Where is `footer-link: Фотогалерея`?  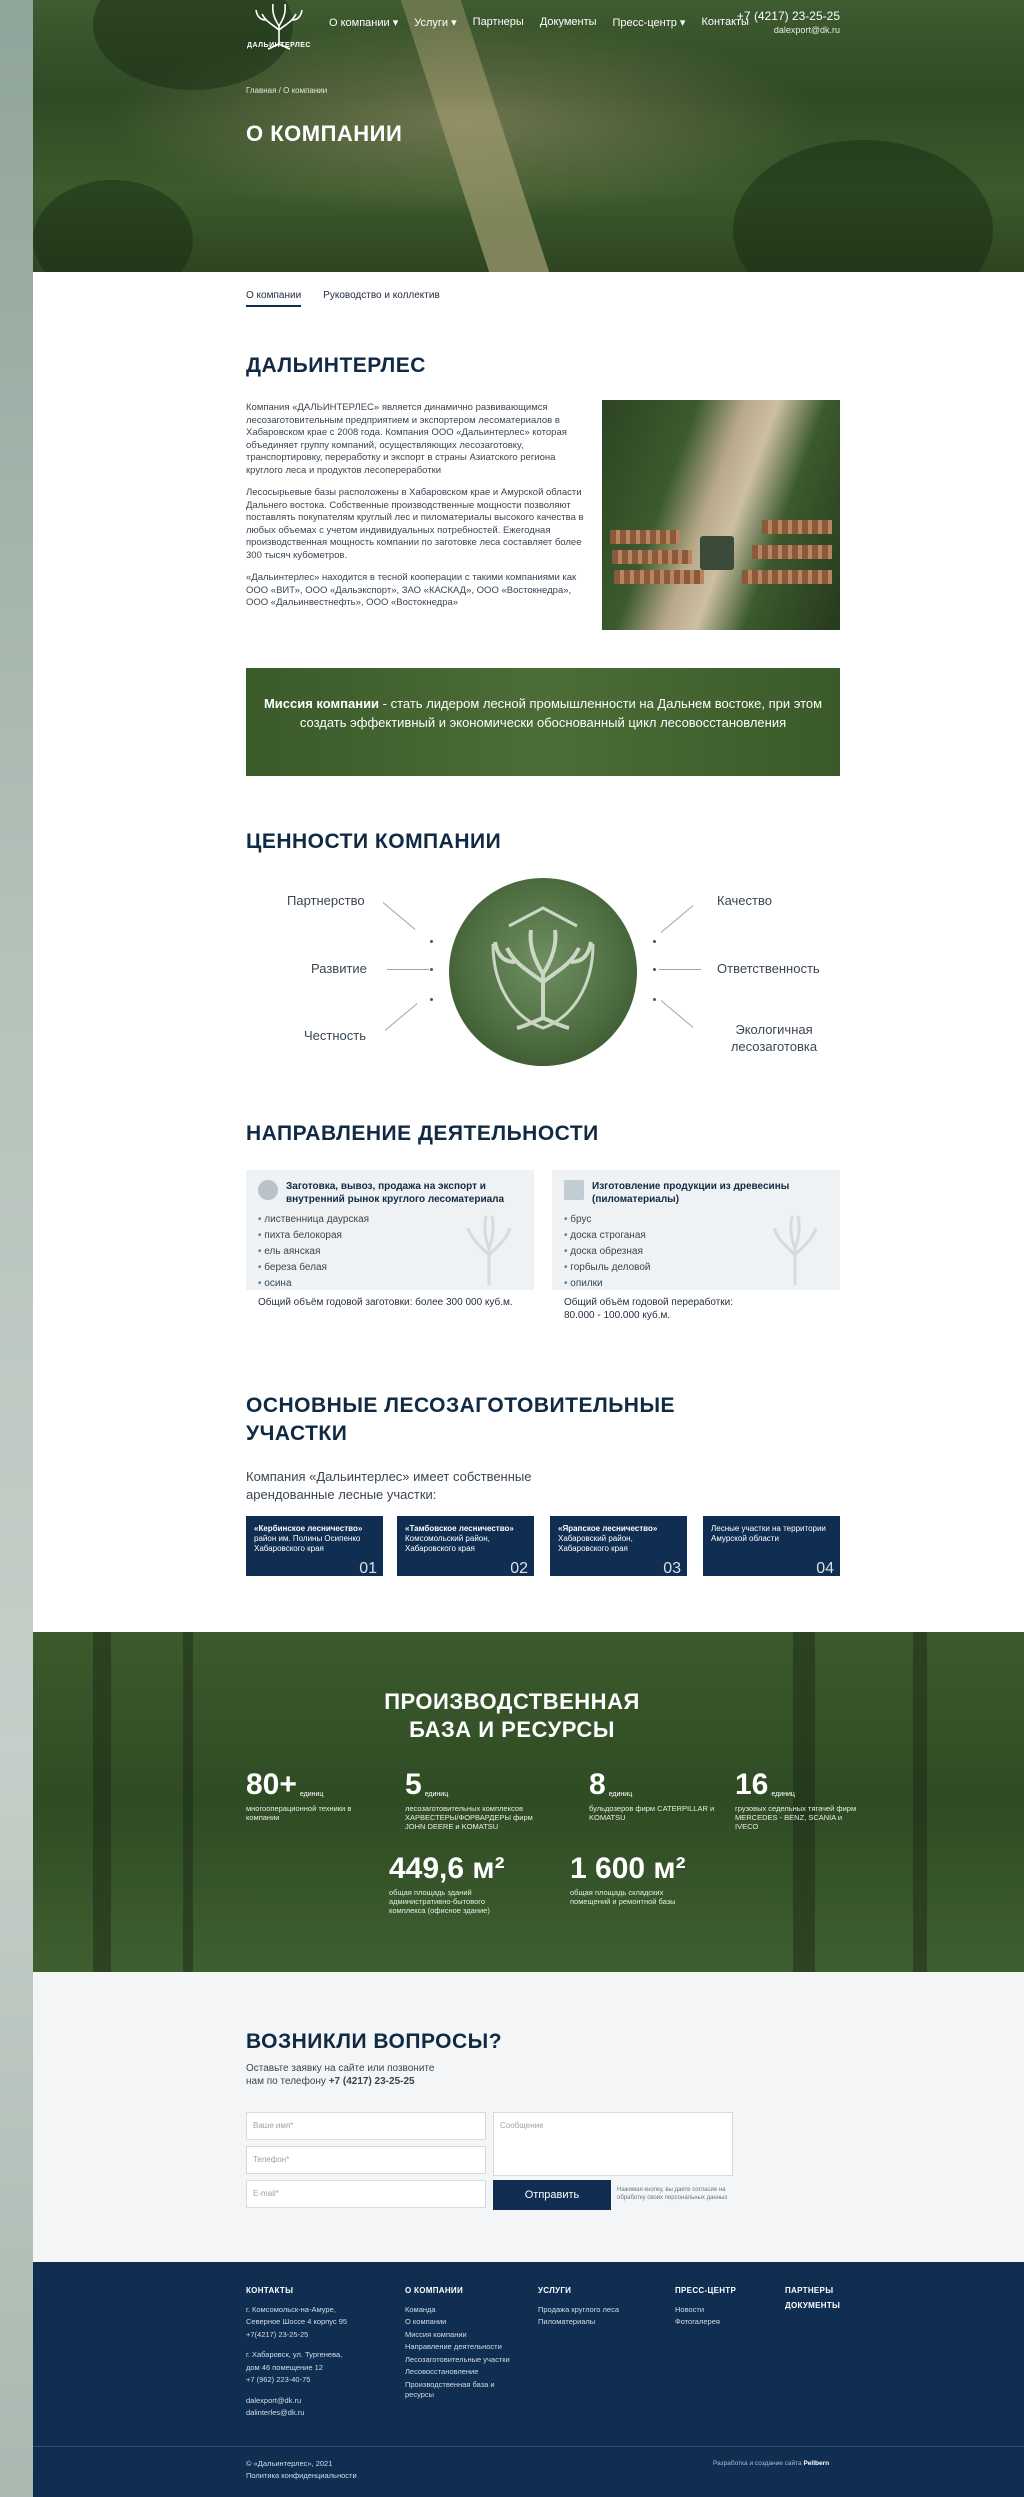
footer-link: Фотогалерея is located at coordinates (720, 2322).